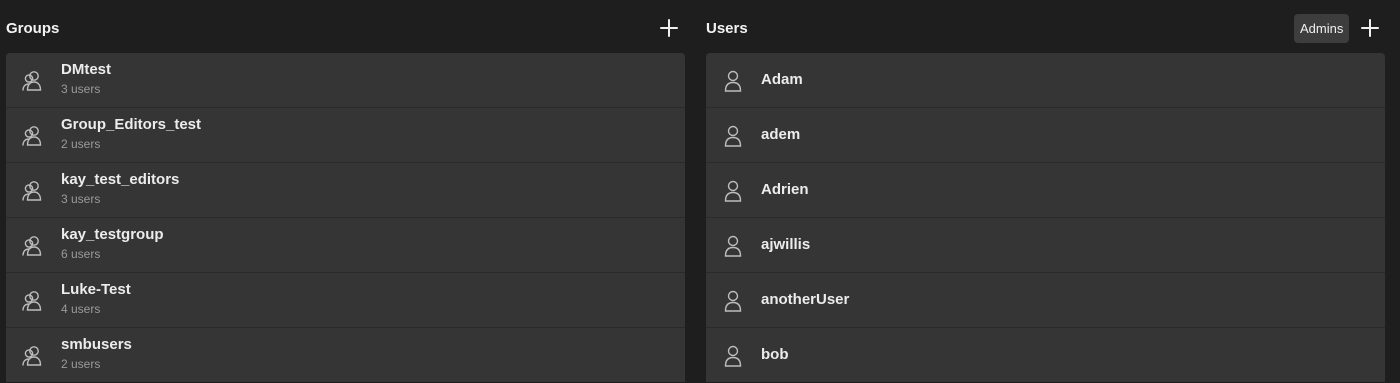 The image size is (1400, 383). What do you see at coordinates (86, 69) in the screenshot?
I see `group-name: DMtest` at bounding box center [86, 69].